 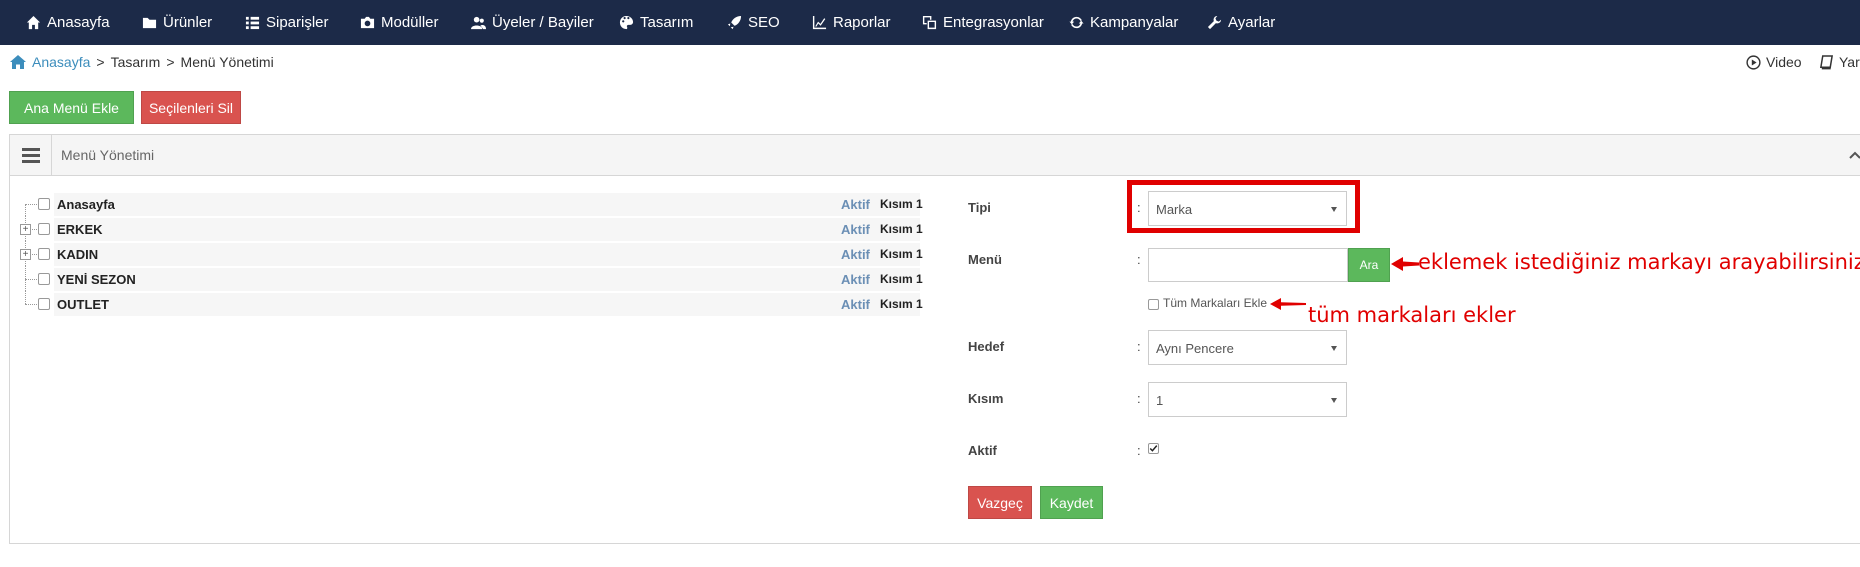 What do you see at coordinates (1243, 206) in the screenshot?
I see `annotation-highlight-box` at bounding box center [1243, 206].